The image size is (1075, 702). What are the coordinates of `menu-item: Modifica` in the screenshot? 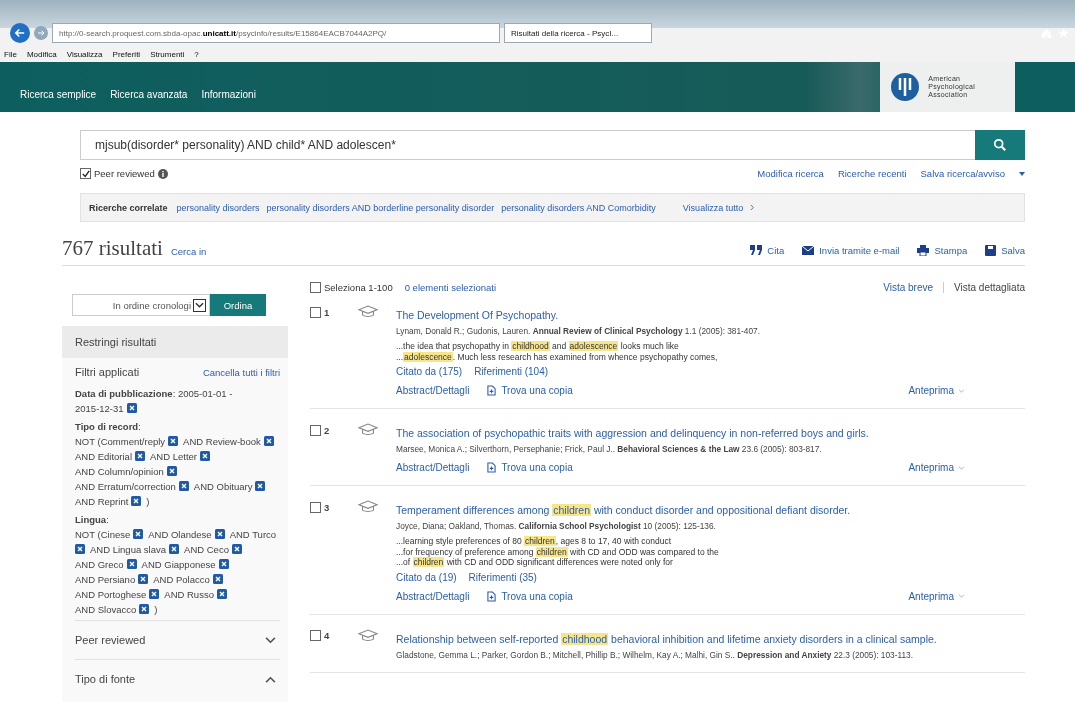 It's located at (41, 54).